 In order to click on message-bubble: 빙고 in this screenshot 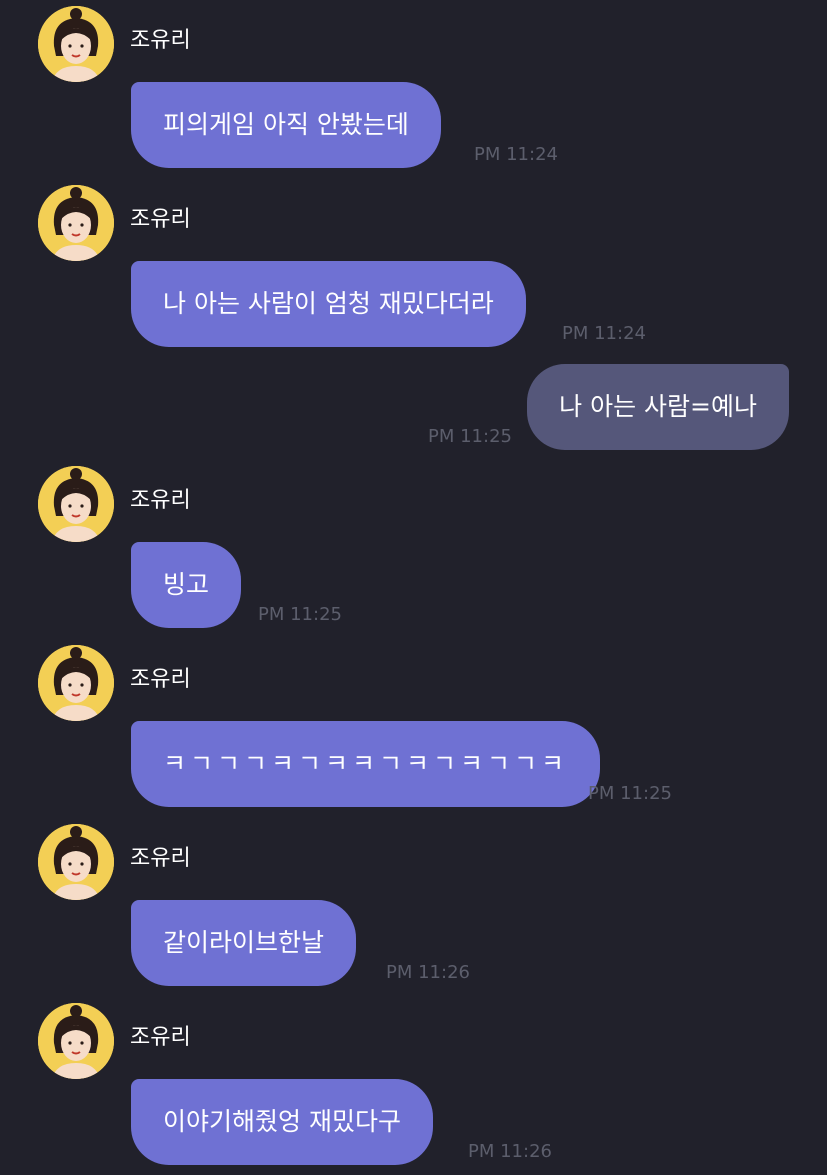, I will do `click(186, 585)`.